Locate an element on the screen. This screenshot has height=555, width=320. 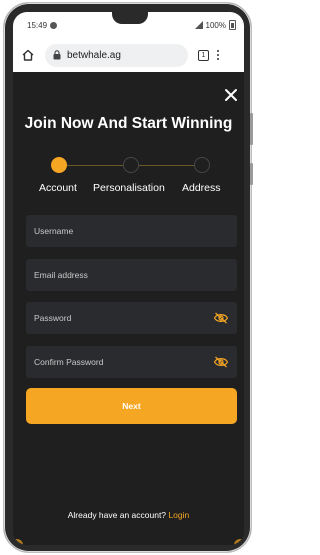
camera-notch is located at coordinates (130, 18).